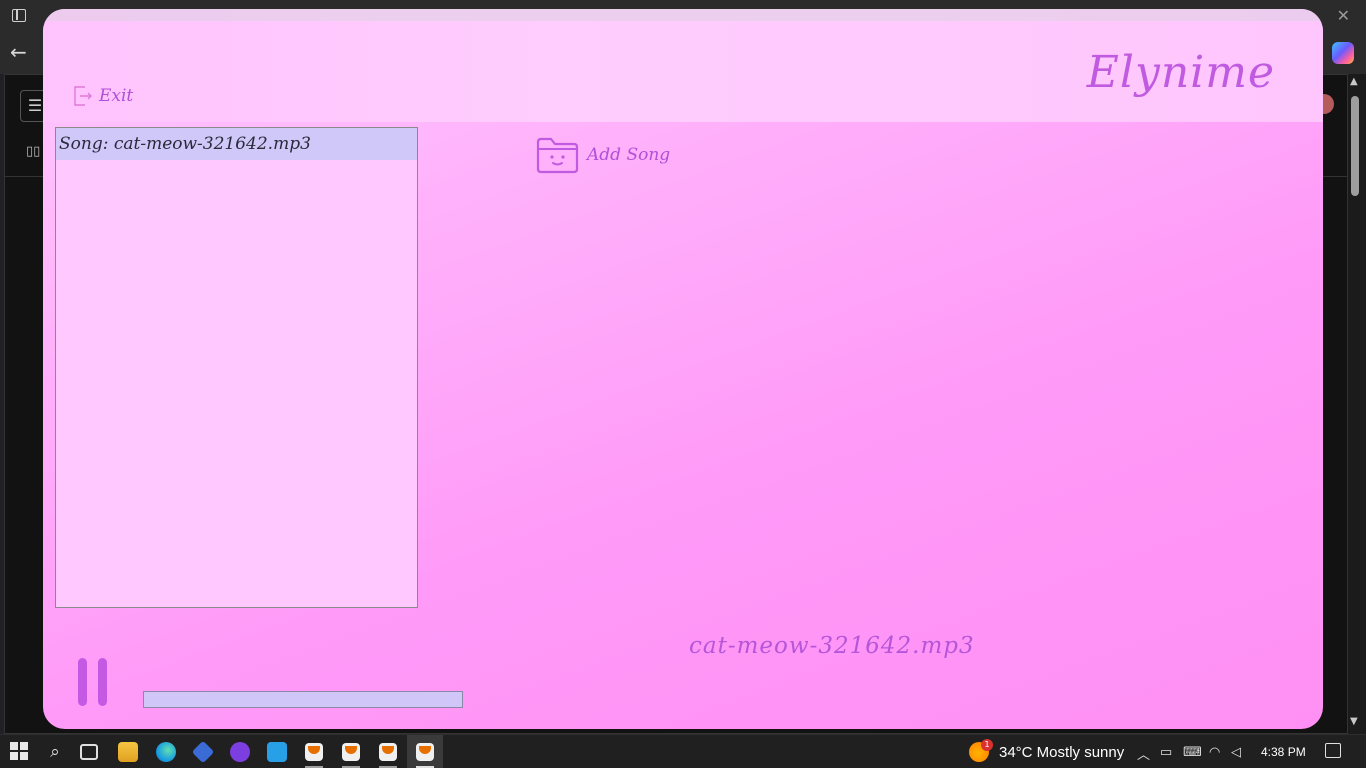 This screenshot has height=768, width=1366. I want to click on add-song-label: Add Song, so click(629, 155).